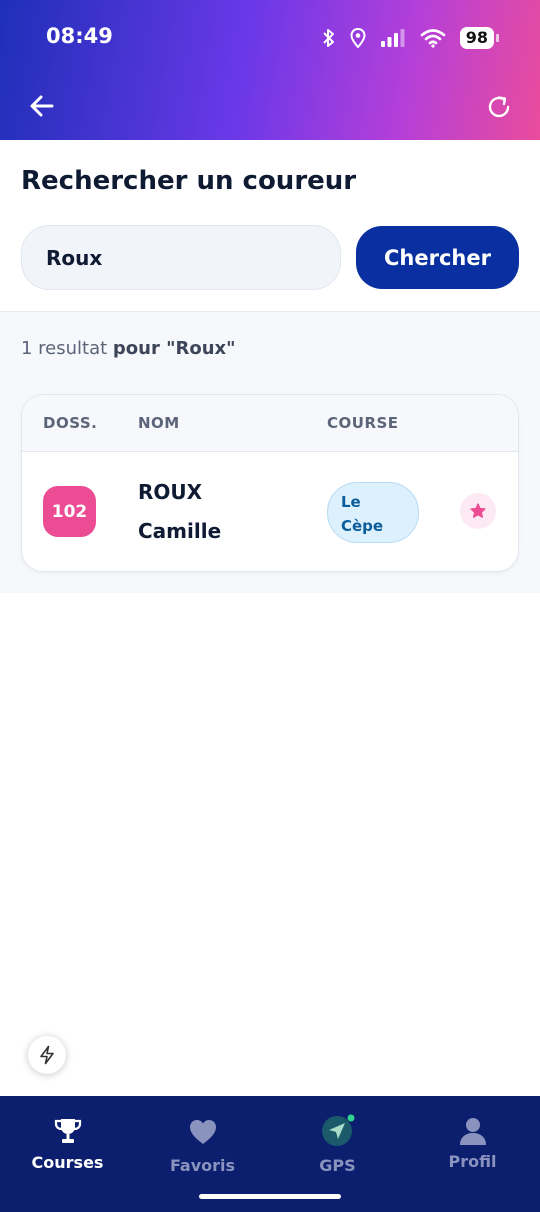 This screenshot has width=540, height=1212. What do you see at coordinates (79, 36) in the screenshot?
I see `status-time: 08:49` at bounding box center [79, 36].